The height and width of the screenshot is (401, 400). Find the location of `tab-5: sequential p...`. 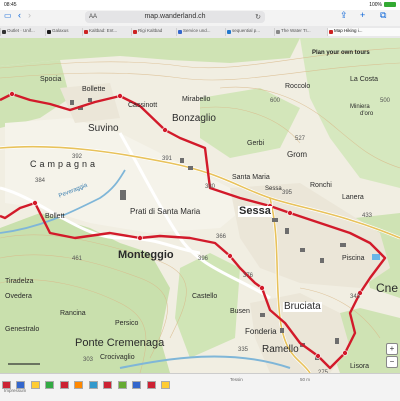

tab-5: sequential p... is located at coordinates (252, 32).